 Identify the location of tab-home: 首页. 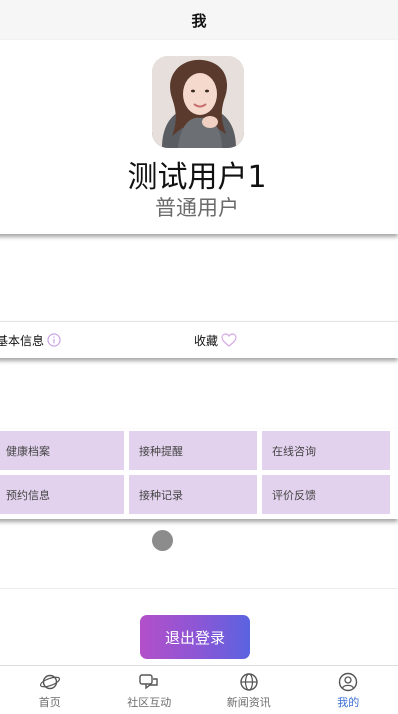
(50, 690).